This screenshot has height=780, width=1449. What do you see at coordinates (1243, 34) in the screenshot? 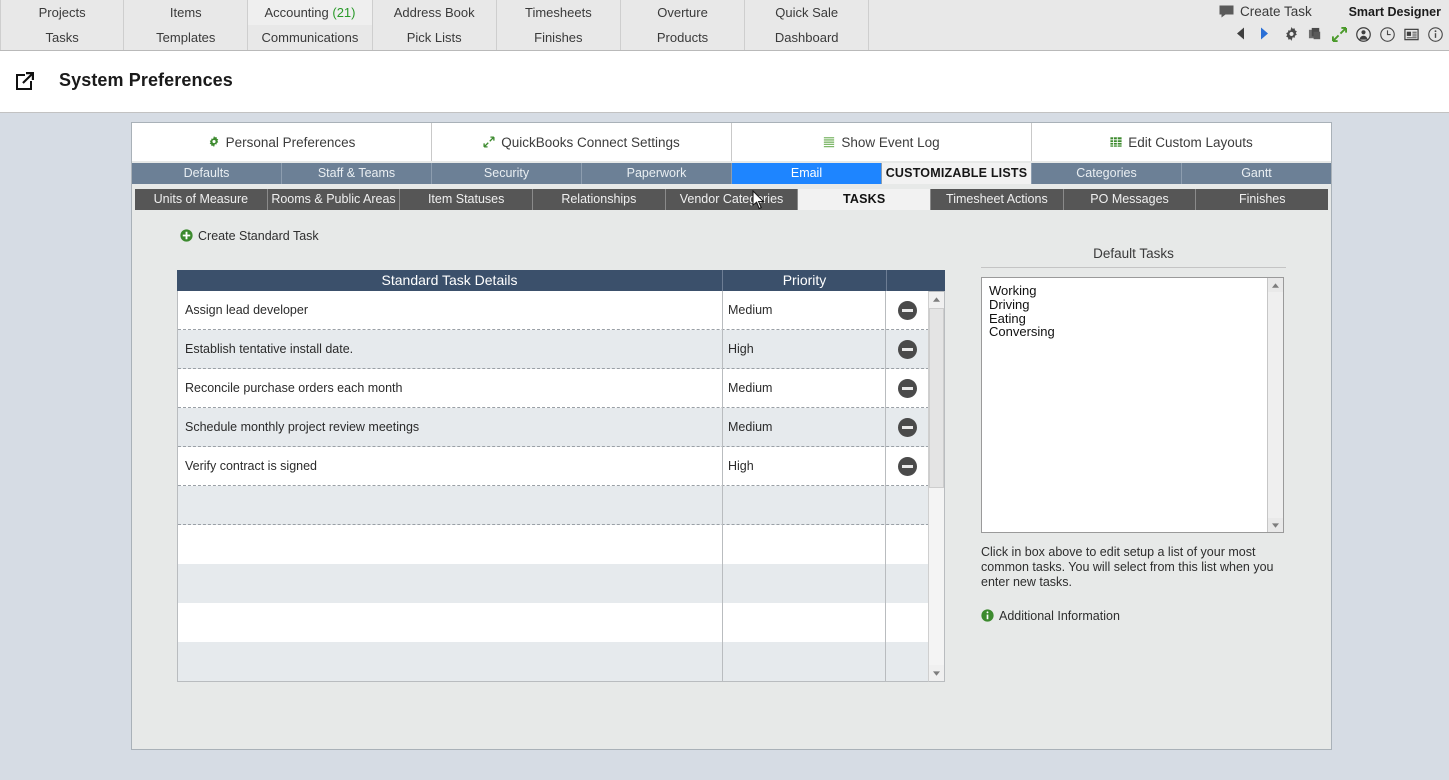
I see `back-arrow-icon` at bounding box center [1243, 34].